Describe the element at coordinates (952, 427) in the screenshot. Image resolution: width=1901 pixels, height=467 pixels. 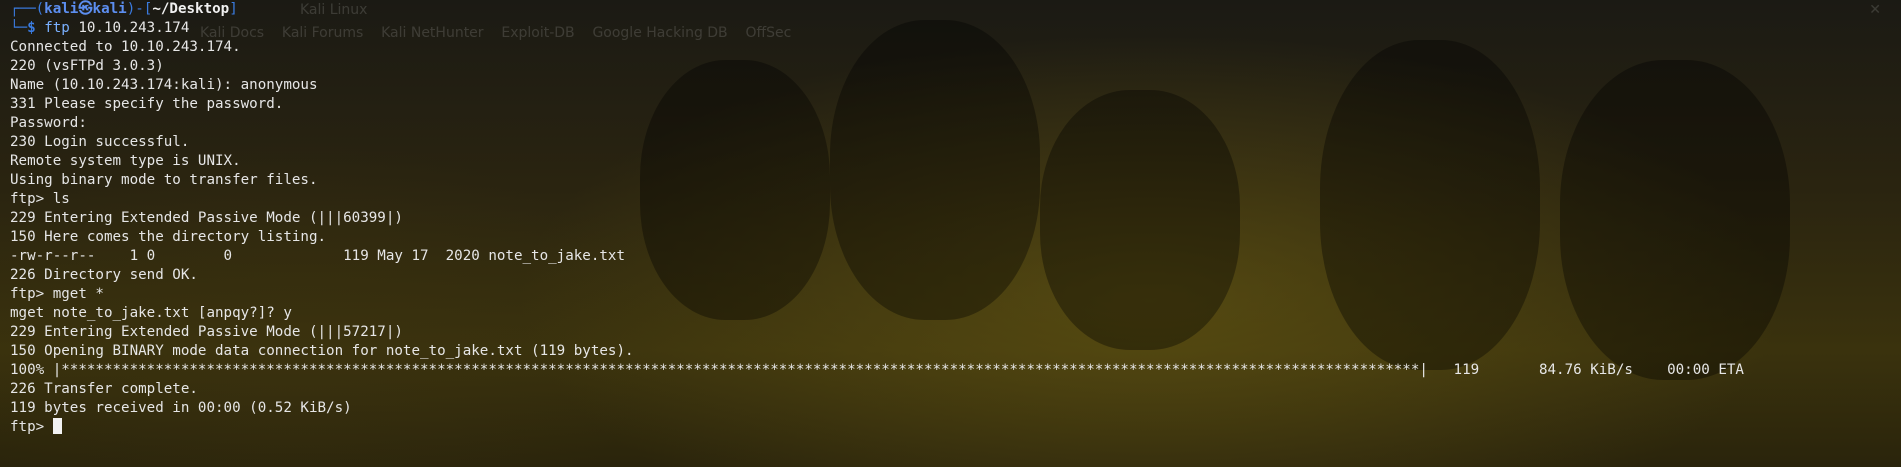
I see `input-line: ftp>` at that location.